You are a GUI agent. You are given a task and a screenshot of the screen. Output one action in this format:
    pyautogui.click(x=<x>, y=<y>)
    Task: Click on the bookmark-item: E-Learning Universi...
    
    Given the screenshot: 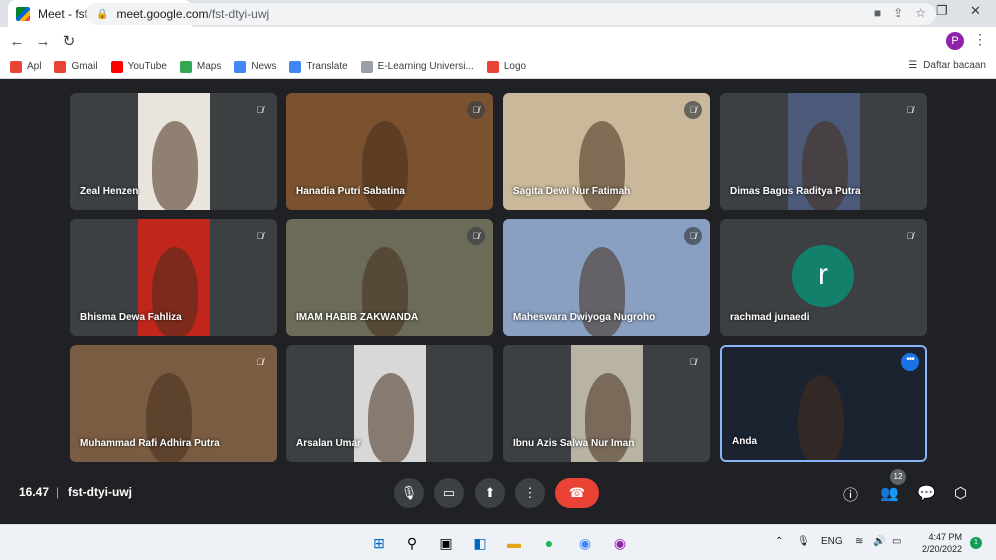 What is the action you would take?
    pyautogui.click(x=417, y=66)
    